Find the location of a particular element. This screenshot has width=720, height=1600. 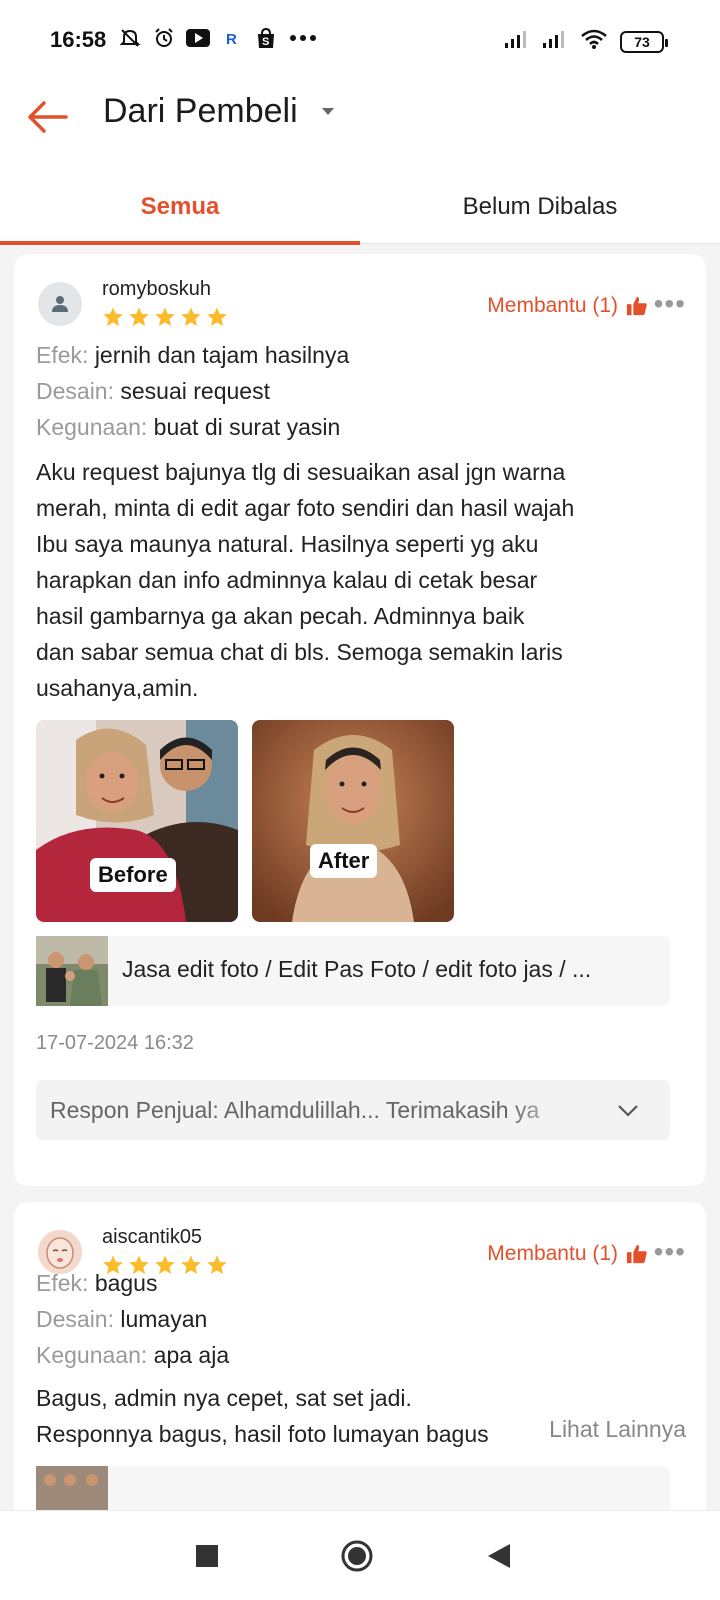

review-photo-after: After is located at coordinates (353, 821).